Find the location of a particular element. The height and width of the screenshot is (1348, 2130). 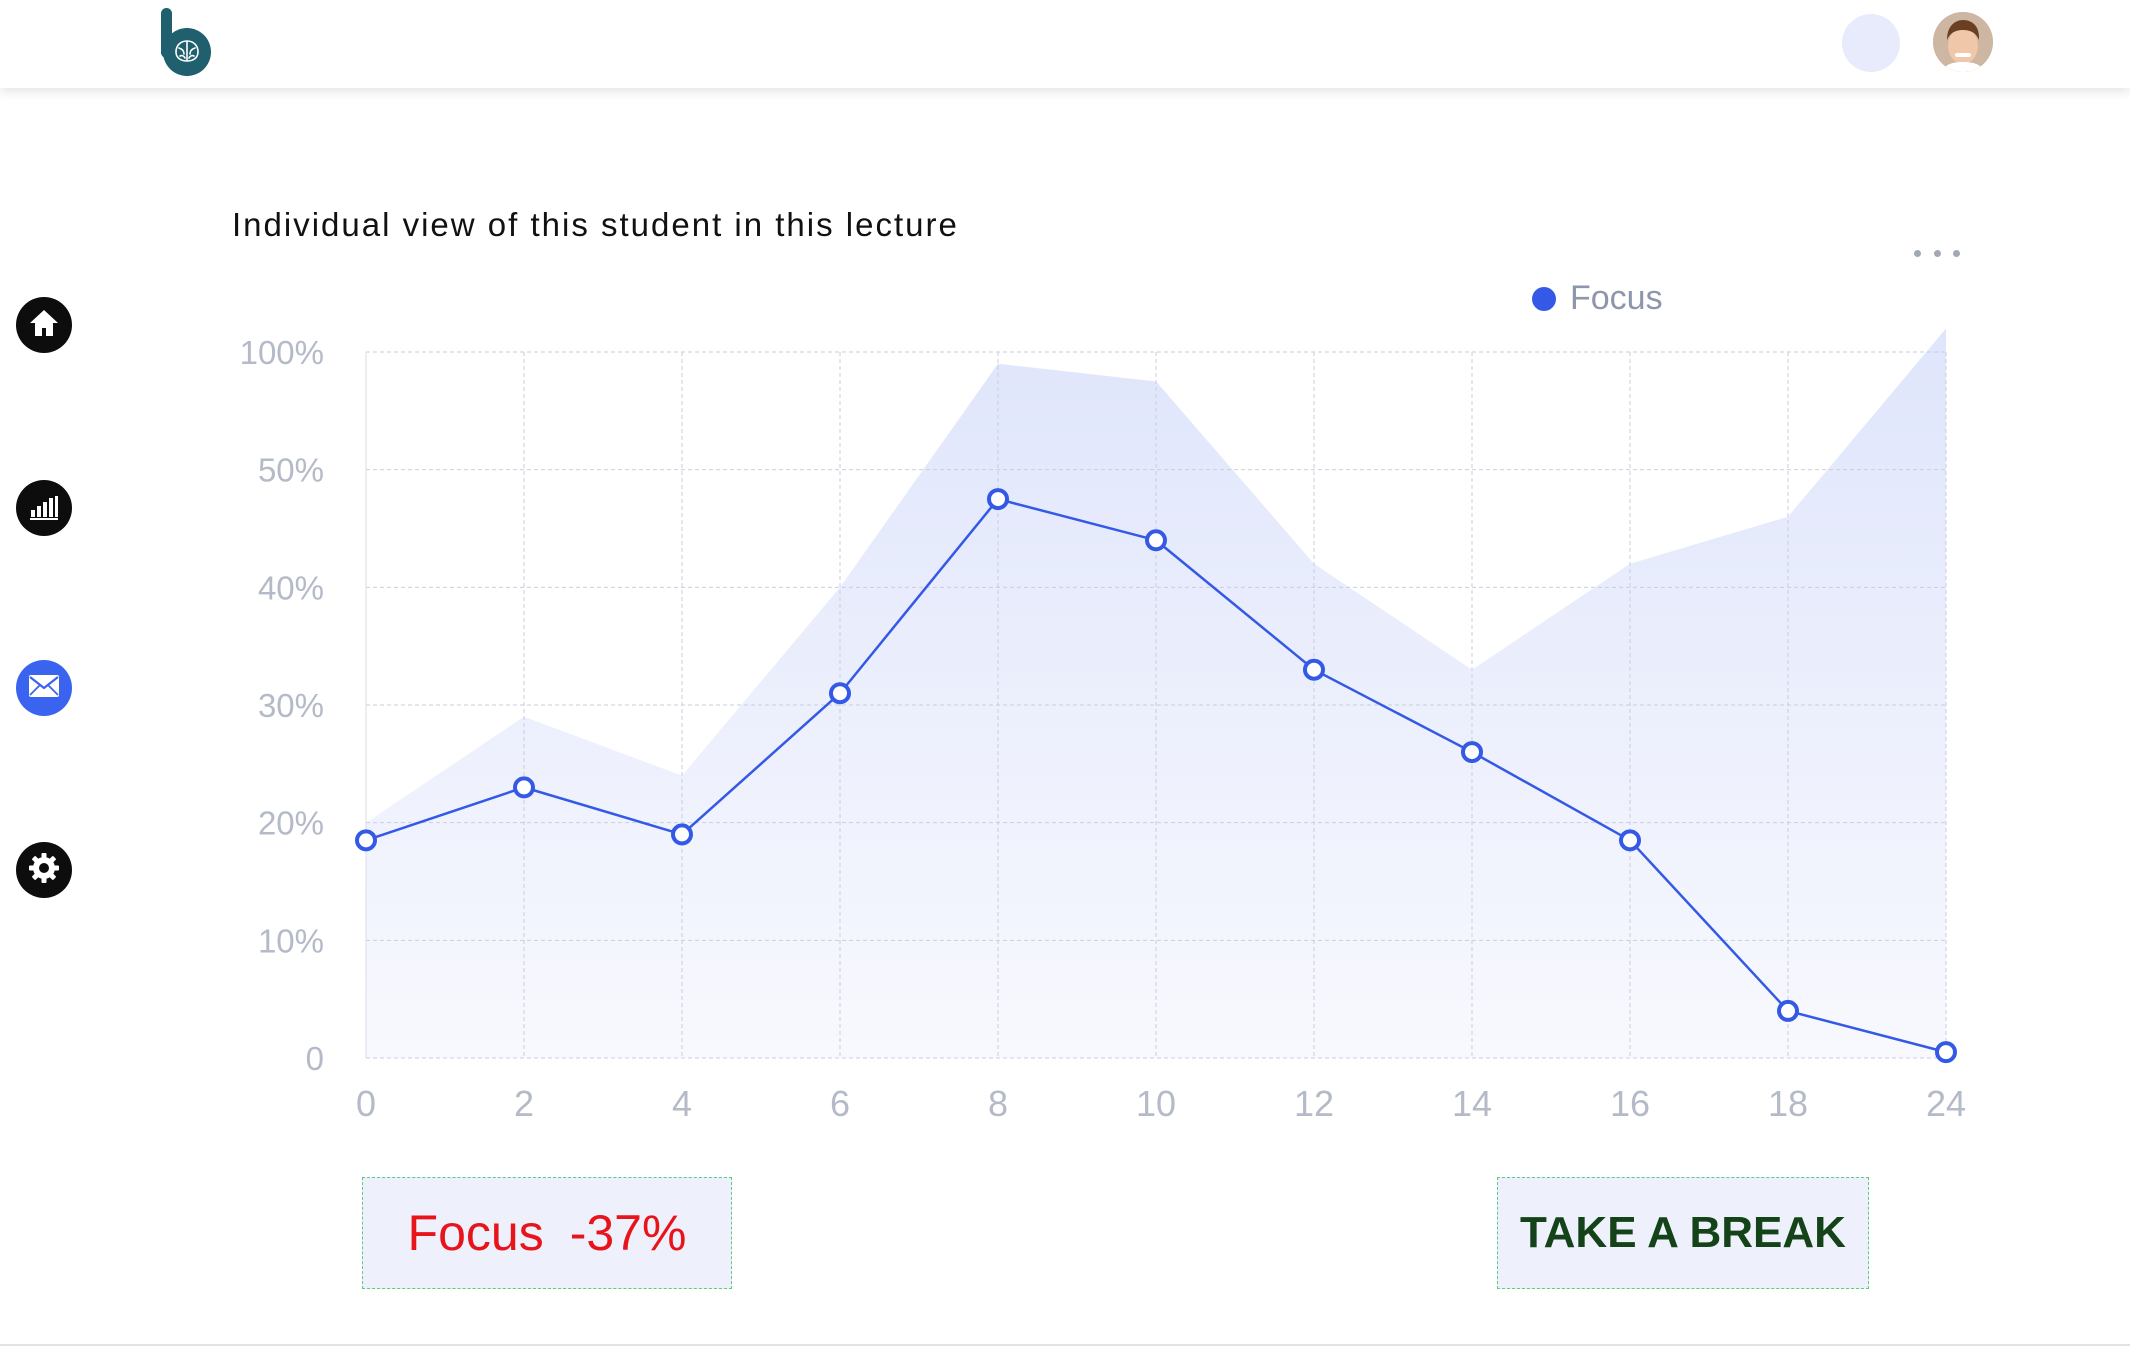

x-tick-label: 6 is located at coordinates (840, 1103).